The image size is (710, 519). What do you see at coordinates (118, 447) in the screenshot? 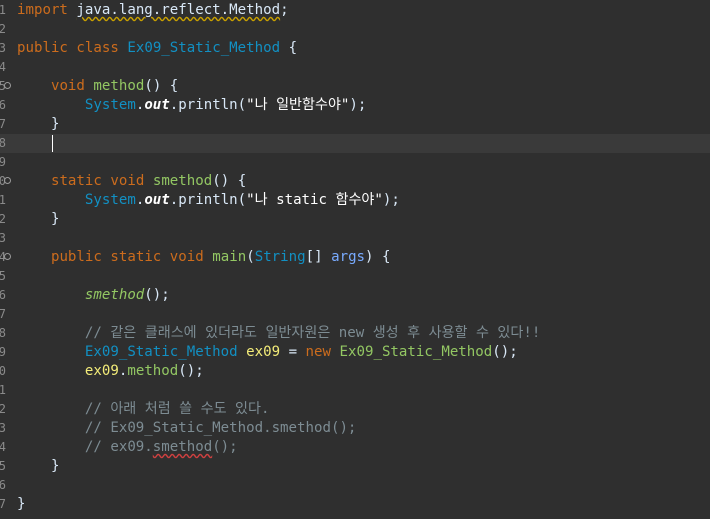
I see `code-token: // ex09.` at bounding box center [118, 447].